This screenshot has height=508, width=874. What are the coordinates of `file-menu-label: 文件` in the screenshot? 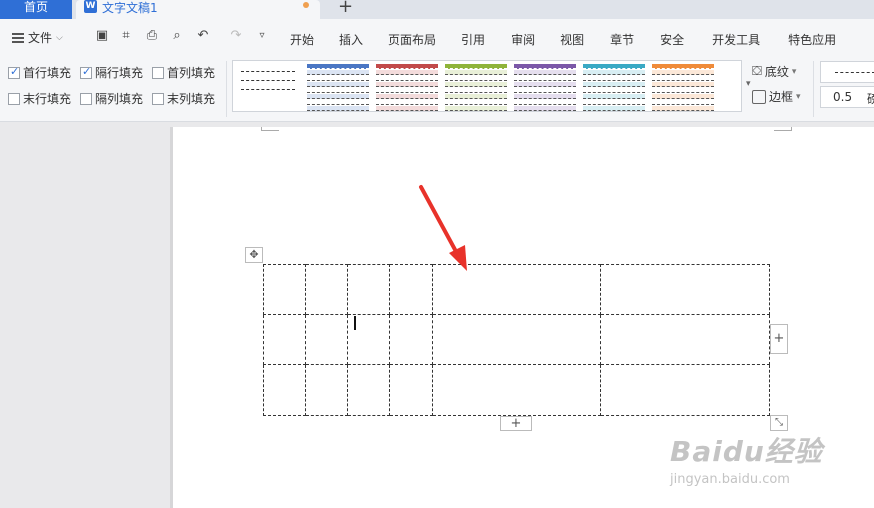 It's located at (40, 38).